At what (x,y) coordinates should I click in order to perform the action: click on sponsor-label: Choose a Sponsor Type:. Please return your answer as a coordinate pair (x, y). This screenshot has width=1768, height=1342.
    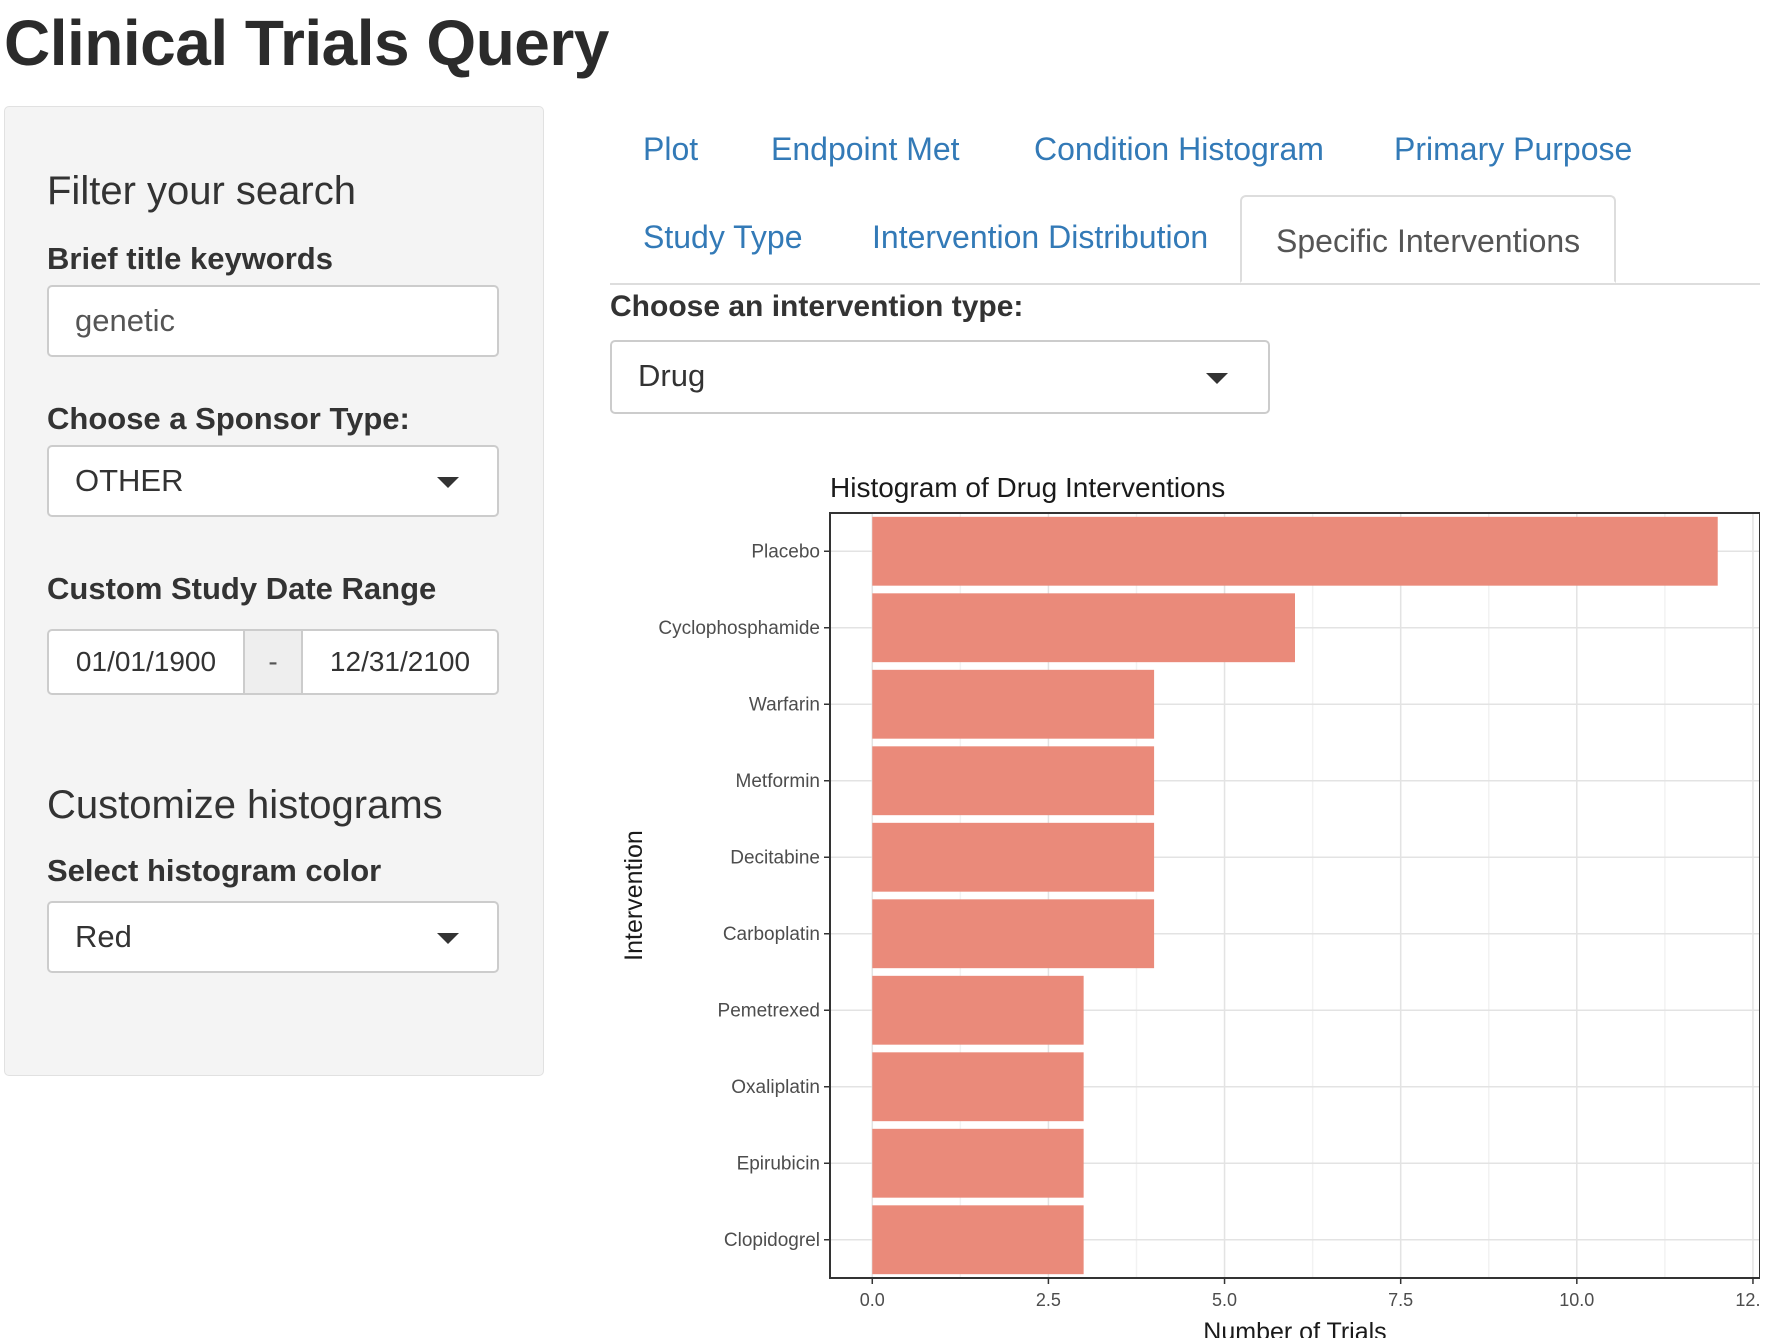
    Looking at the image, I should click on (228, 418).